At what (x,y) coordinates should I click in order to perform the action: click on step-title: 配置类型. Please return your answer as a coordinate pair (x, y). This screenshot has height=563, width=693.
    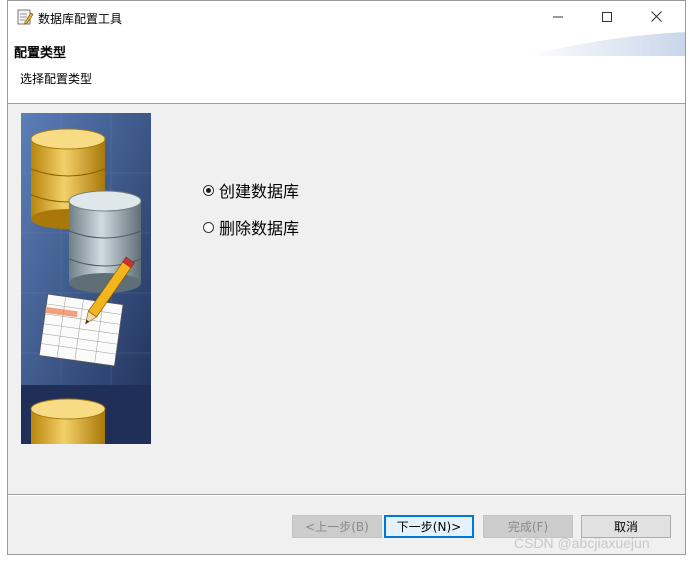
    Looking at the image, I should click on (40, 53).